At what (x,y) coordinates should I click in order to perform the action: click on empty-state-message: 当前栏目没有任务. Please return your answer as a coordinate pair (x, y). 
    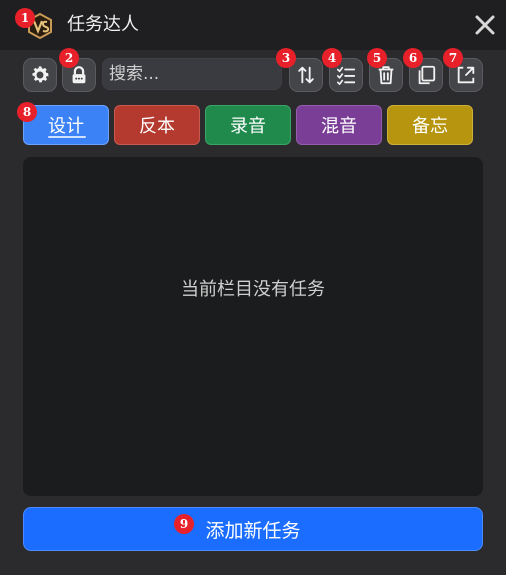
    Looking at the image, I should click on (253, 289).